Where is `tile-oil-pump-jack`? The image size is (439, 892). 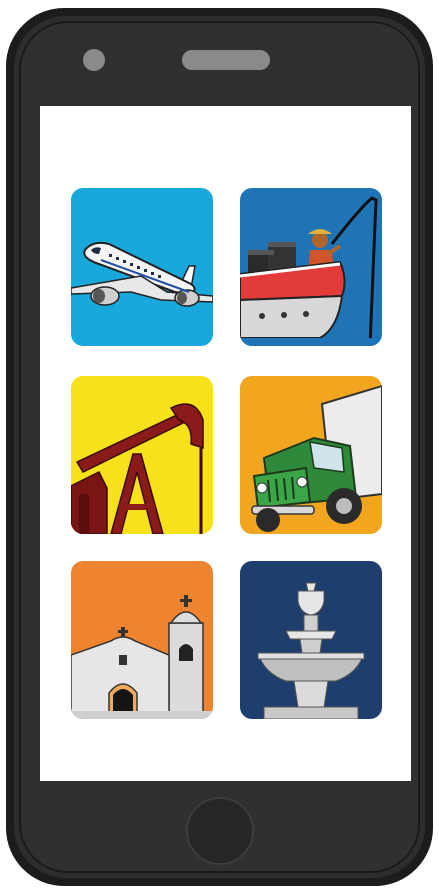 tile-oil-pump-jack is located at coordinates (142, 455).